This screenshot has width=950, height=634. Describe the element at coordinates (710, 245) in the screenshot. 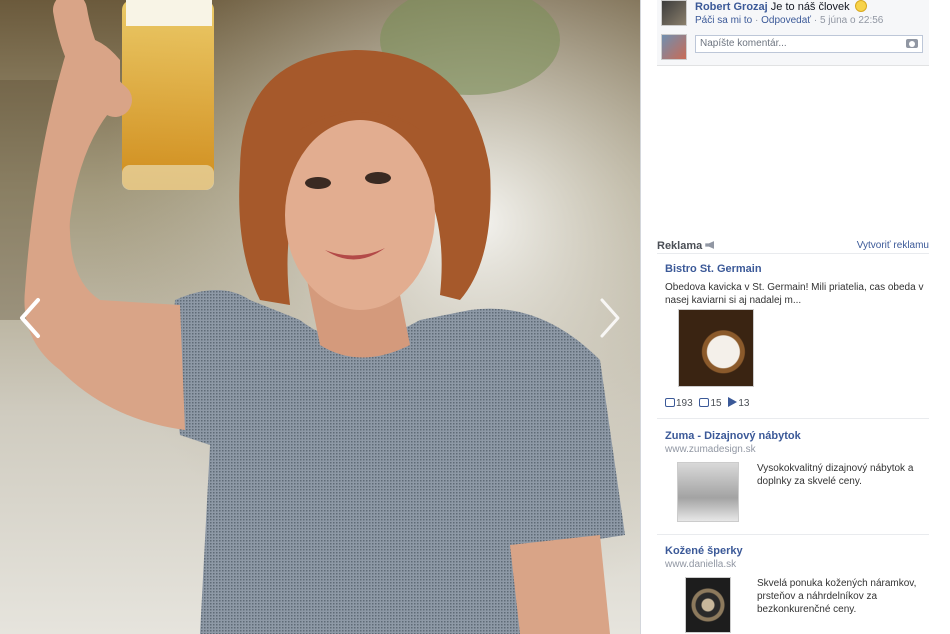

I see `megaphone-icon` at that location.